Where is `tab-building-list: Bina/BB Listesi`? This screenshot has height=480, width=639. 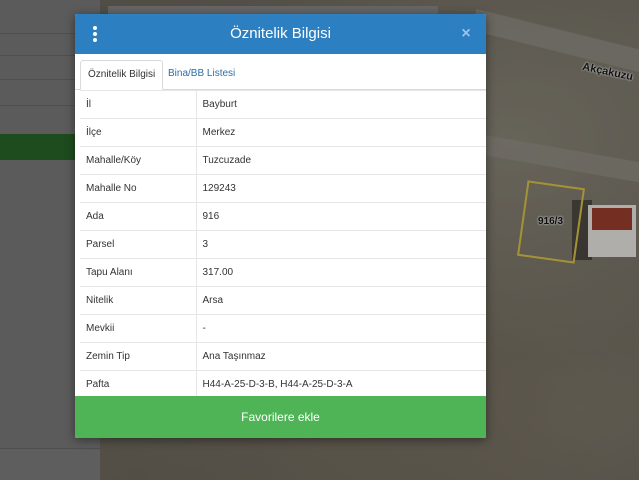 tab-building-list: Bina/BB Listesi is located at coordinates (201, 75).